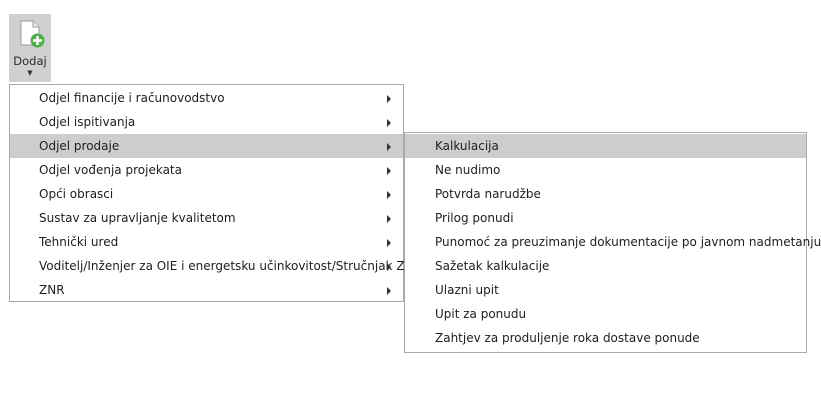  Describe the element at coordinates (467, 290) in the screenshot. I see `submenu-item-label: Ulazni upit` at that location.